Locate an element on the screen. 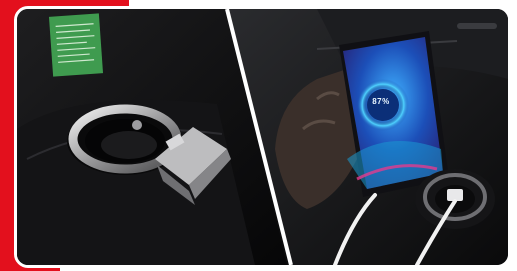  phone-charge-label: 87% is located at coordinates (381, 101).